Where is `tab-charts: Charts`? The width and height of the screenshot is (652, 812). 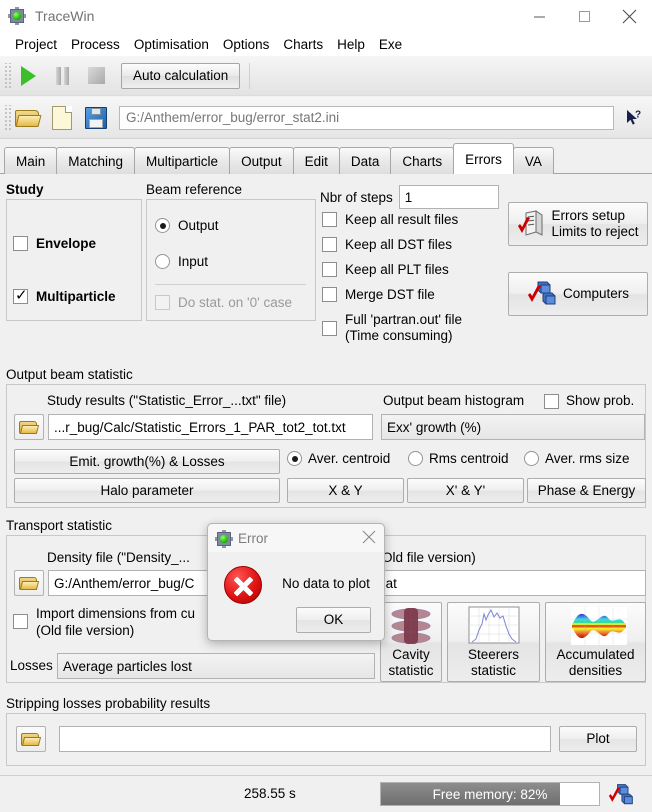 tab-charts: Charts is located at coordinates (422, 160).